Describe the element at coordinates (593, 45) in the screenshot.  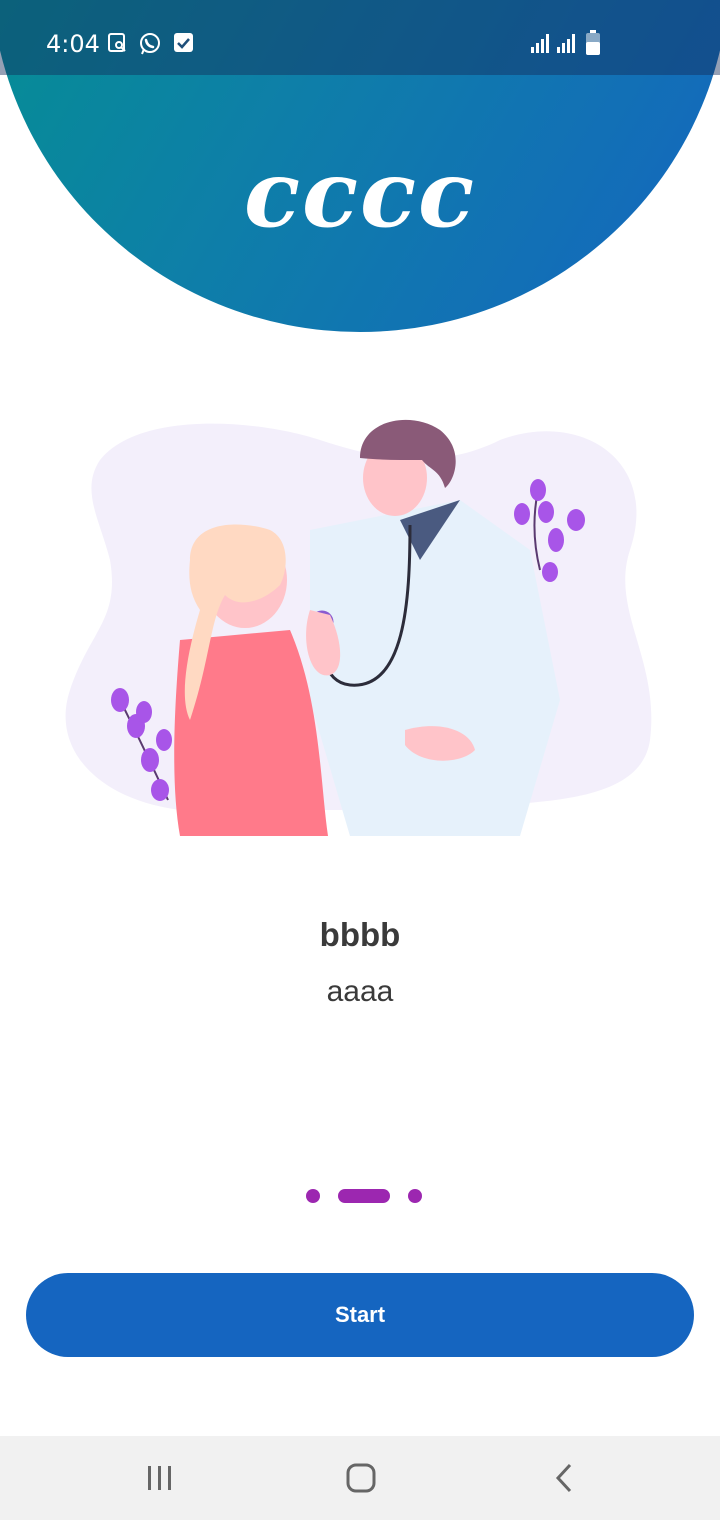
I see `battery-icon` at that location.